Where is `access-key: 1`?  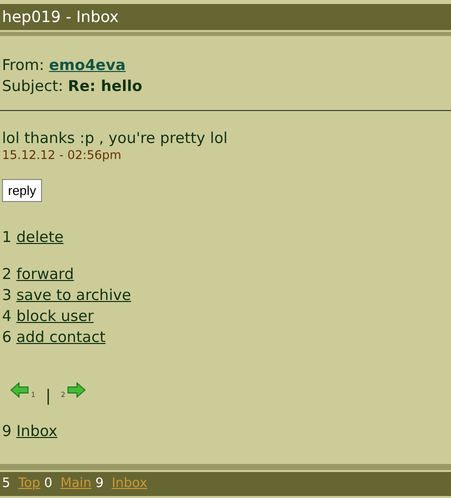 access-key: 1 is located at coordinates (7, 237).